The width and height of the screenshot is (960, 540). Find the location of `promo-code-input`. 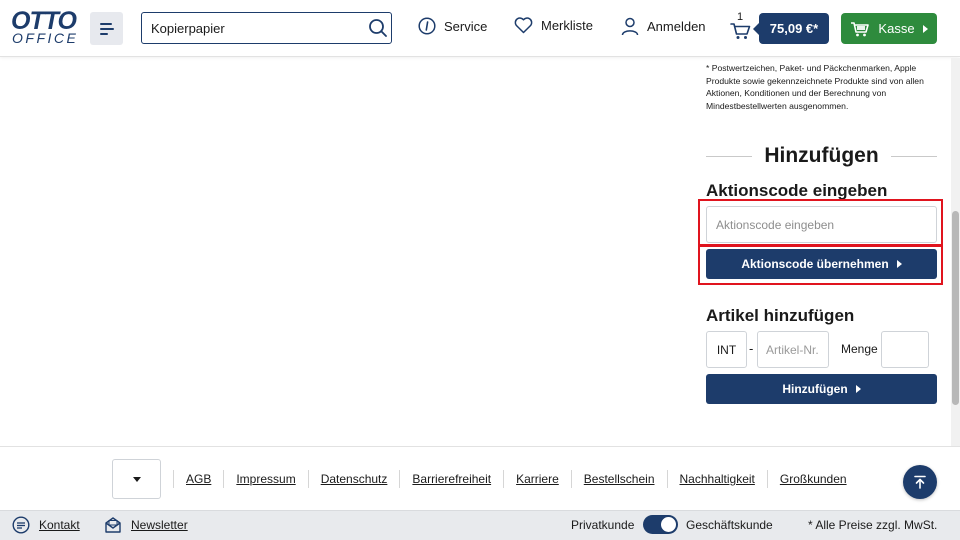

promo-code-input is located at coordinates (821, 224).